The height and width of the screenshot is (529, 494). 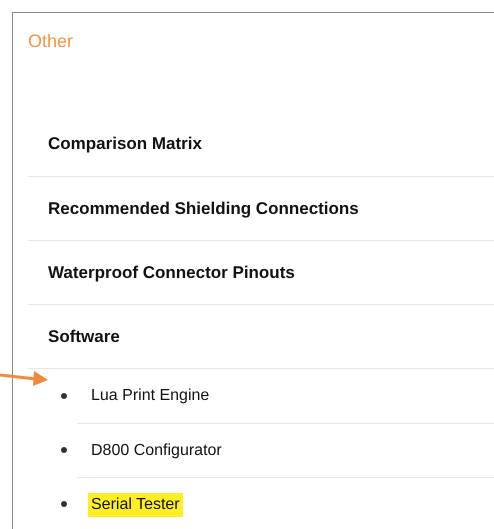 I want to click on arrow-icon, so click(x=25, y=378).